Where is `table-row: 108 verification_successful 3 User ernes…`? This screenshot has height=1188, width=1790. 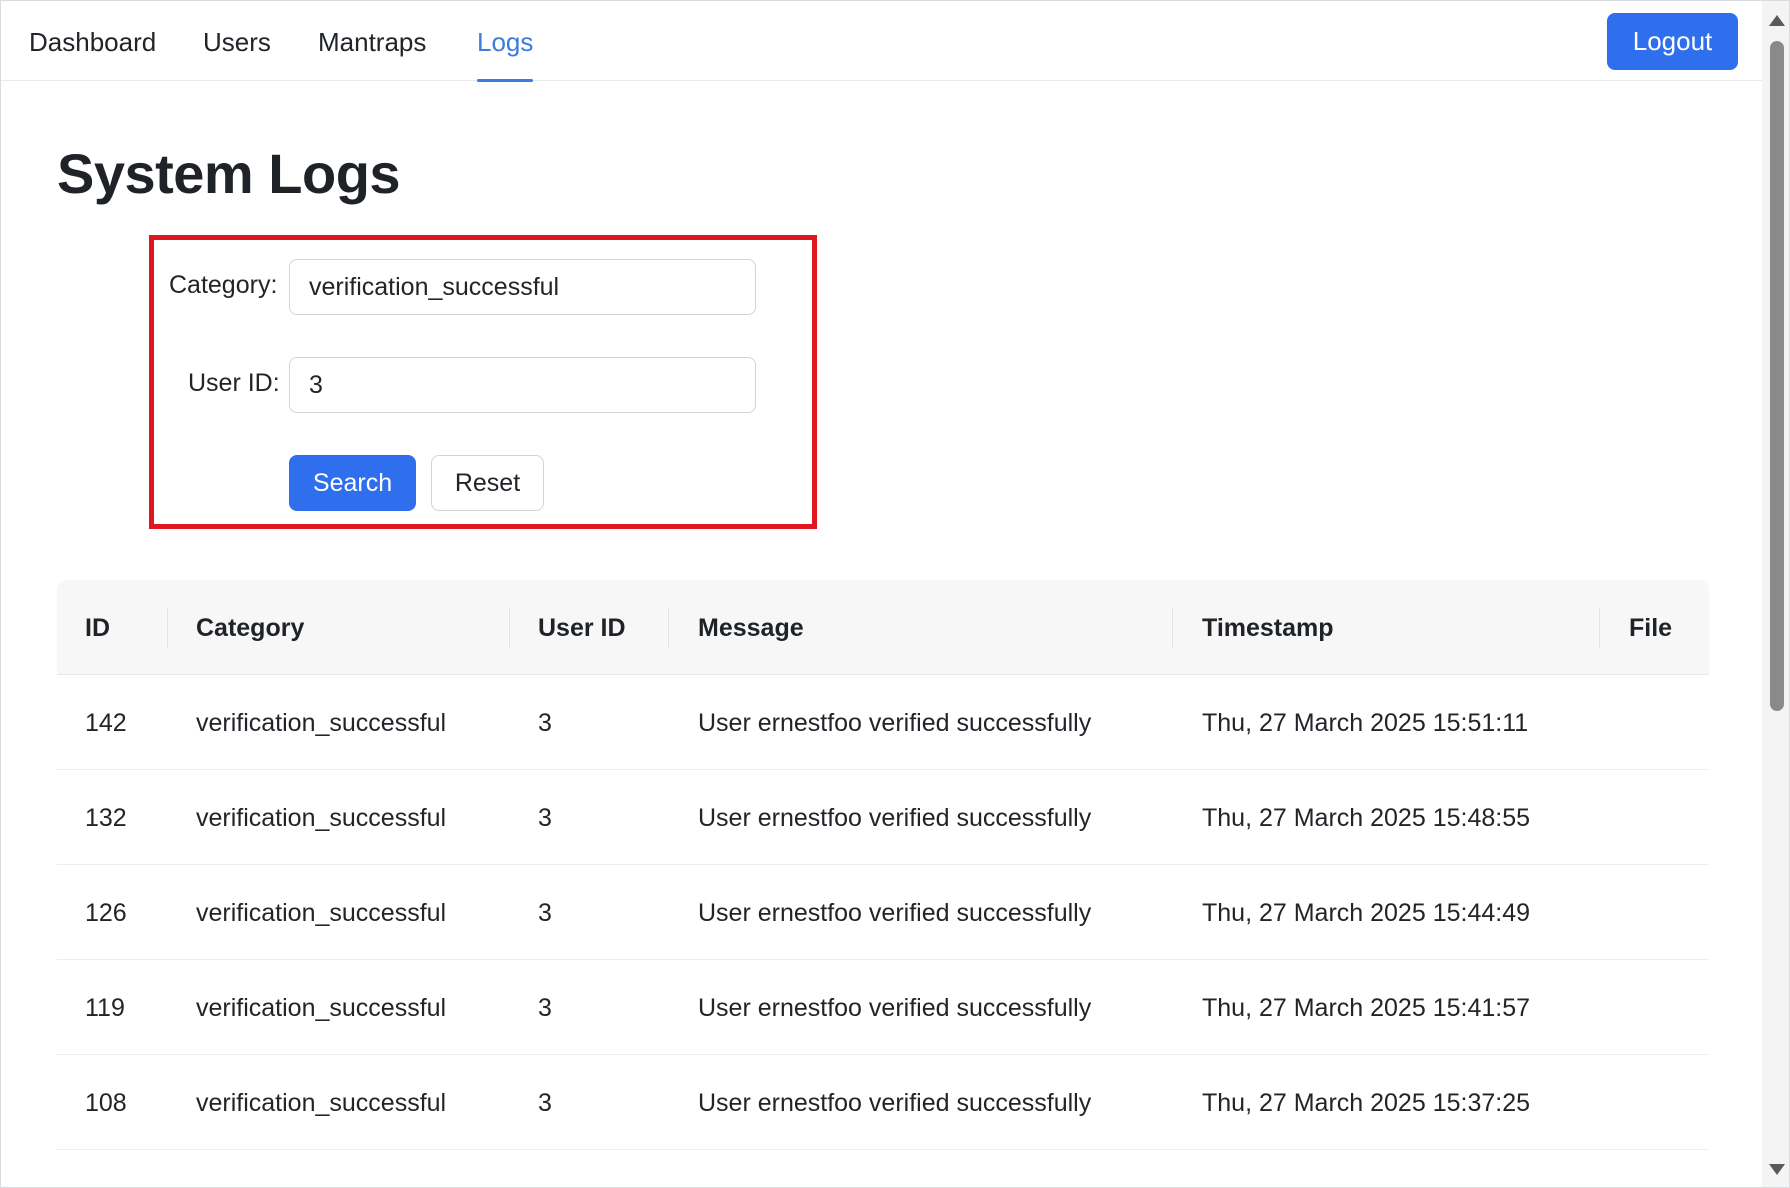
table-row: 108 verification_successful 3 User ernes… is located at coordinates (883, 1102).